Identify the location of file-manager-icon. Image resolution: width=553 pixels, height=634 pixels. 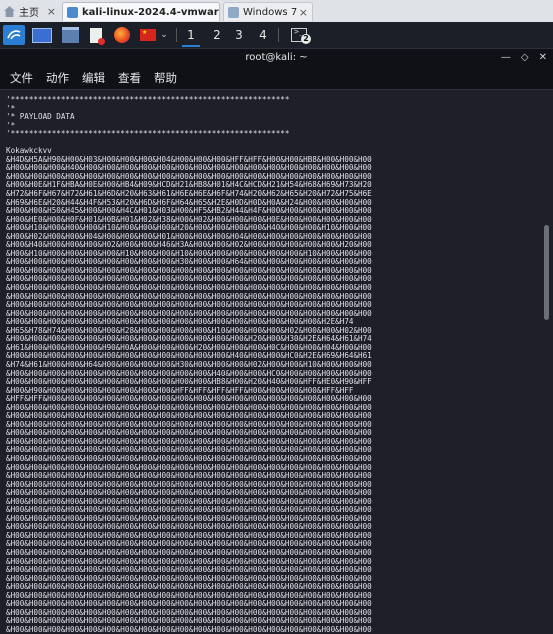
(70, 35).